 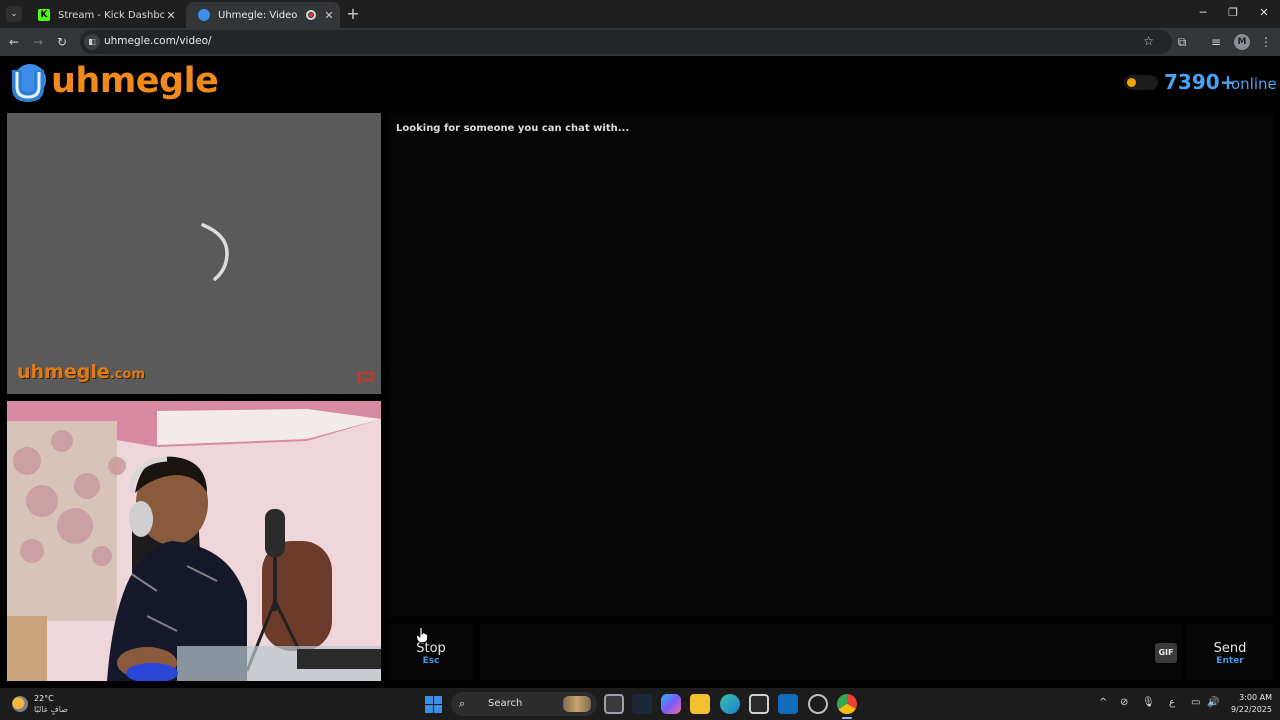 What do you see at coordinates (462, 703) in the screenshot?
I see `search-icon: ⌕` at bounding box center [462, 703].